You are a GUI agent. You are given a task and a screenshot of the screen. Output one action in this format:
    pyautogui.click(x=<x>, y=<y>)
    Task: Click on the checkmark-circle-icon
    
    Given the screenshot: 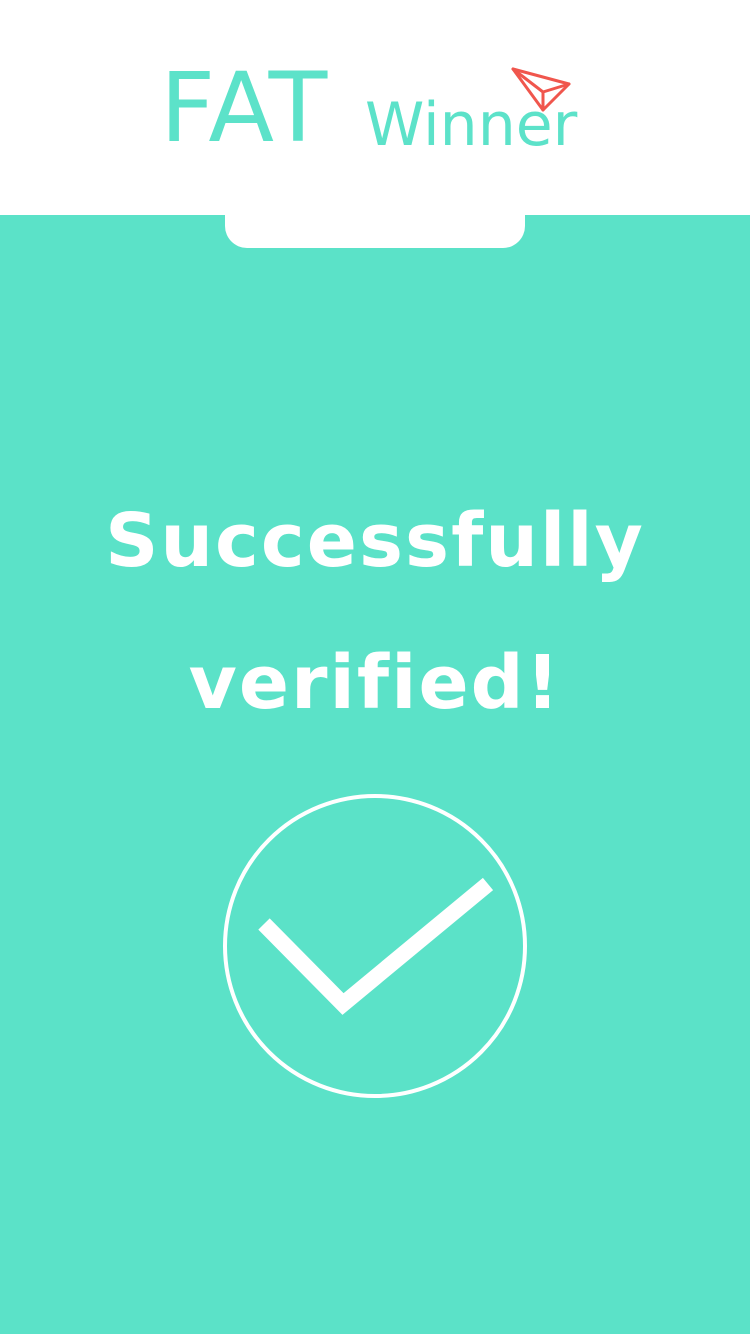 What is the action you would take?
    pyautogui.click(x=375, y=946)
    